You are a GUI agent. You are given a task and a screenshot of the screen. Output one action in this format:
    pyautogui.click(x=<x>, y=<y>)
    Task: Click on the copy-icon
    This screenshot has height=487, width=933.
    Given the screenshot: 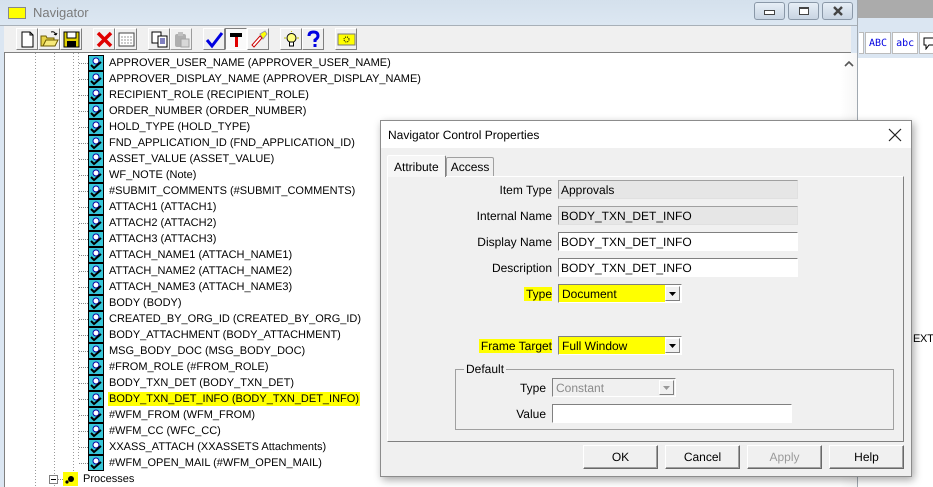 What is the action you would take?
    pyautogui.click(x=159, y=39)
    